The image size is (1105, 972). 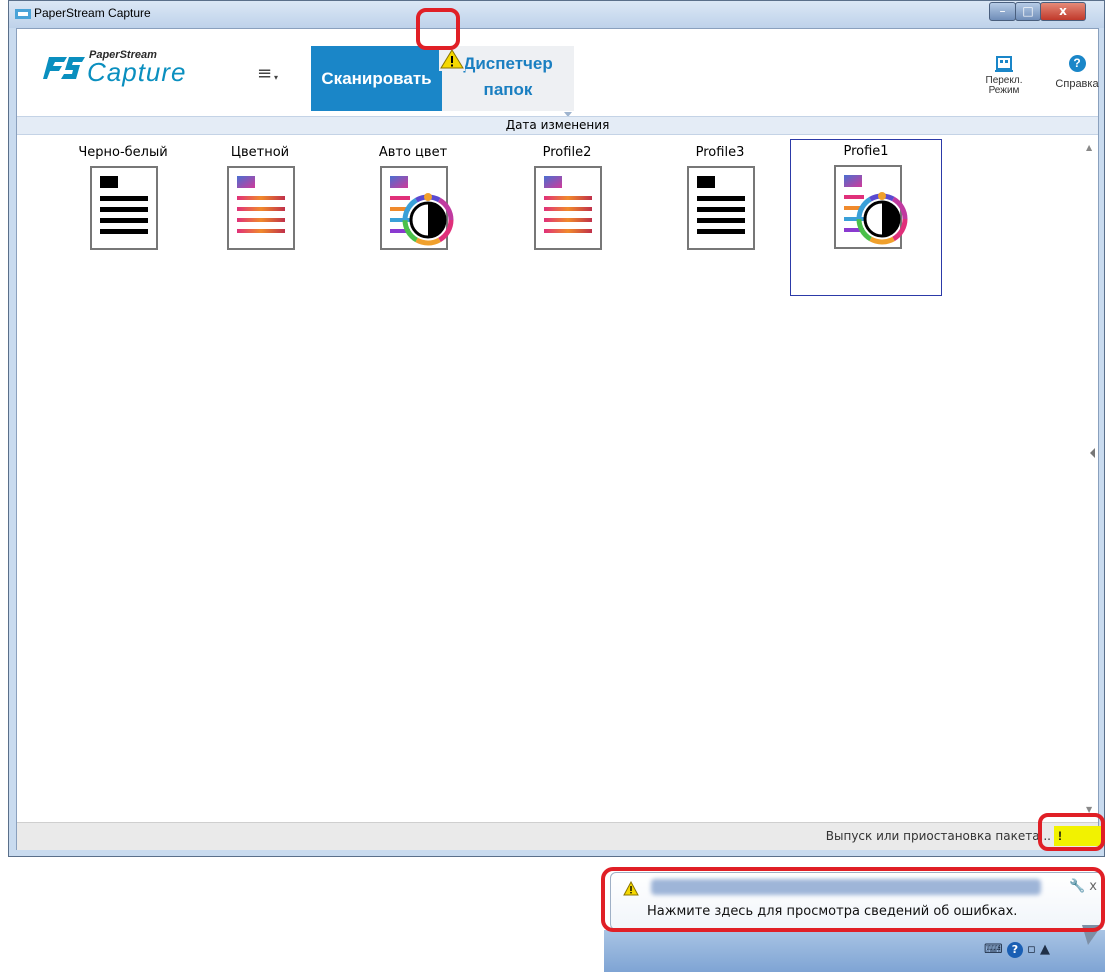 What do you see at coordinates (1014, 950) in the screenshot?
I see `help-tray-icon: ?` at bounding box center [1014, 950].